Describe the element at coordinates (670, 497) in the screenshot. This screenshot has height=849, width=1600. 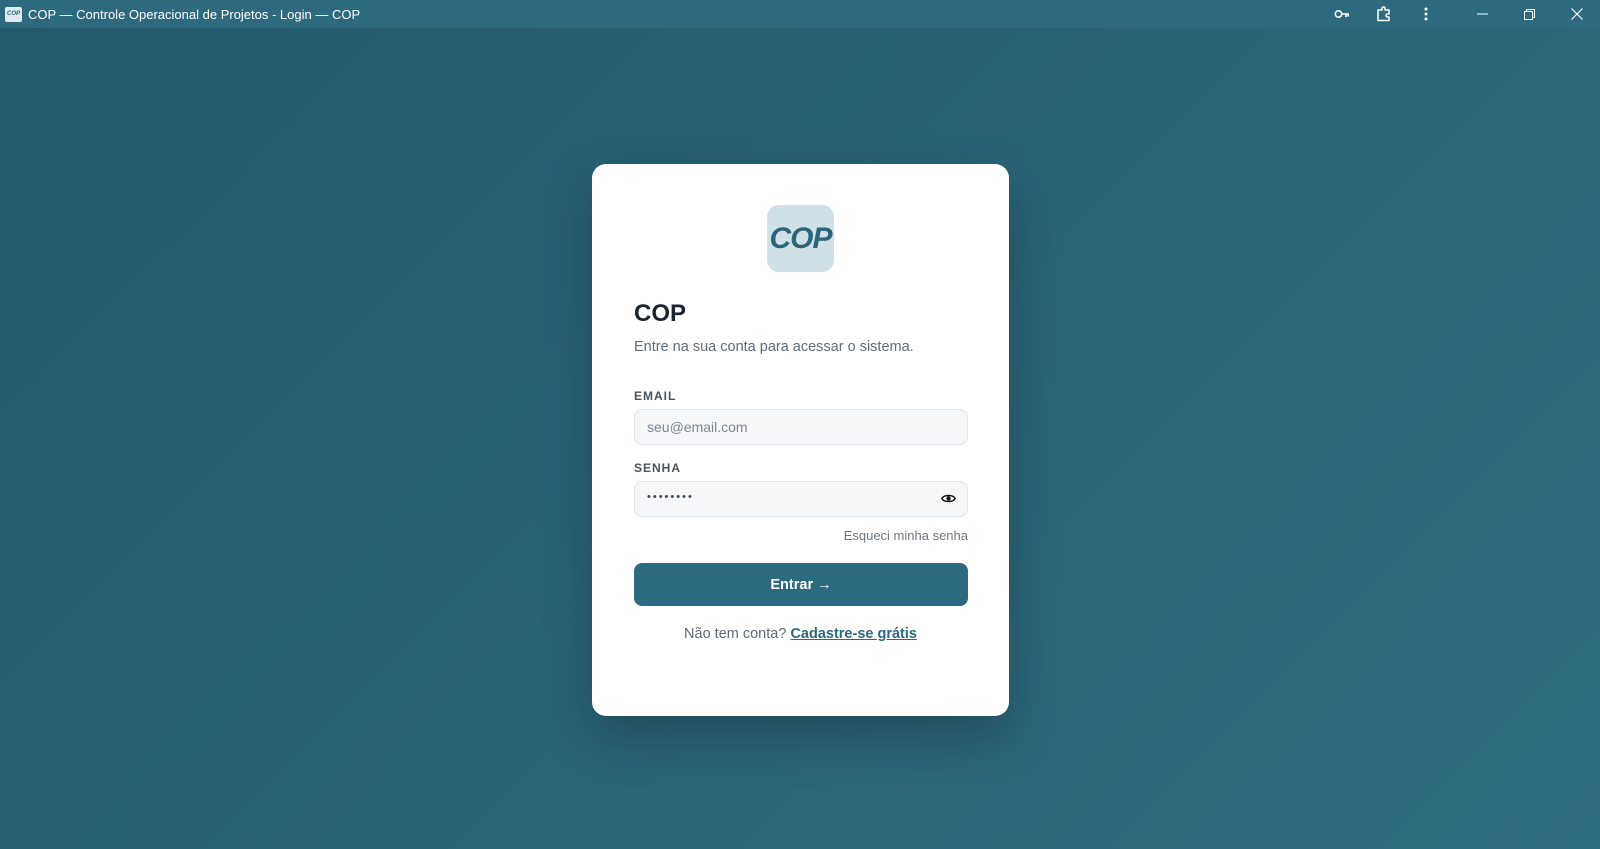
I see `password-masked-value: ••••••••` at that location.